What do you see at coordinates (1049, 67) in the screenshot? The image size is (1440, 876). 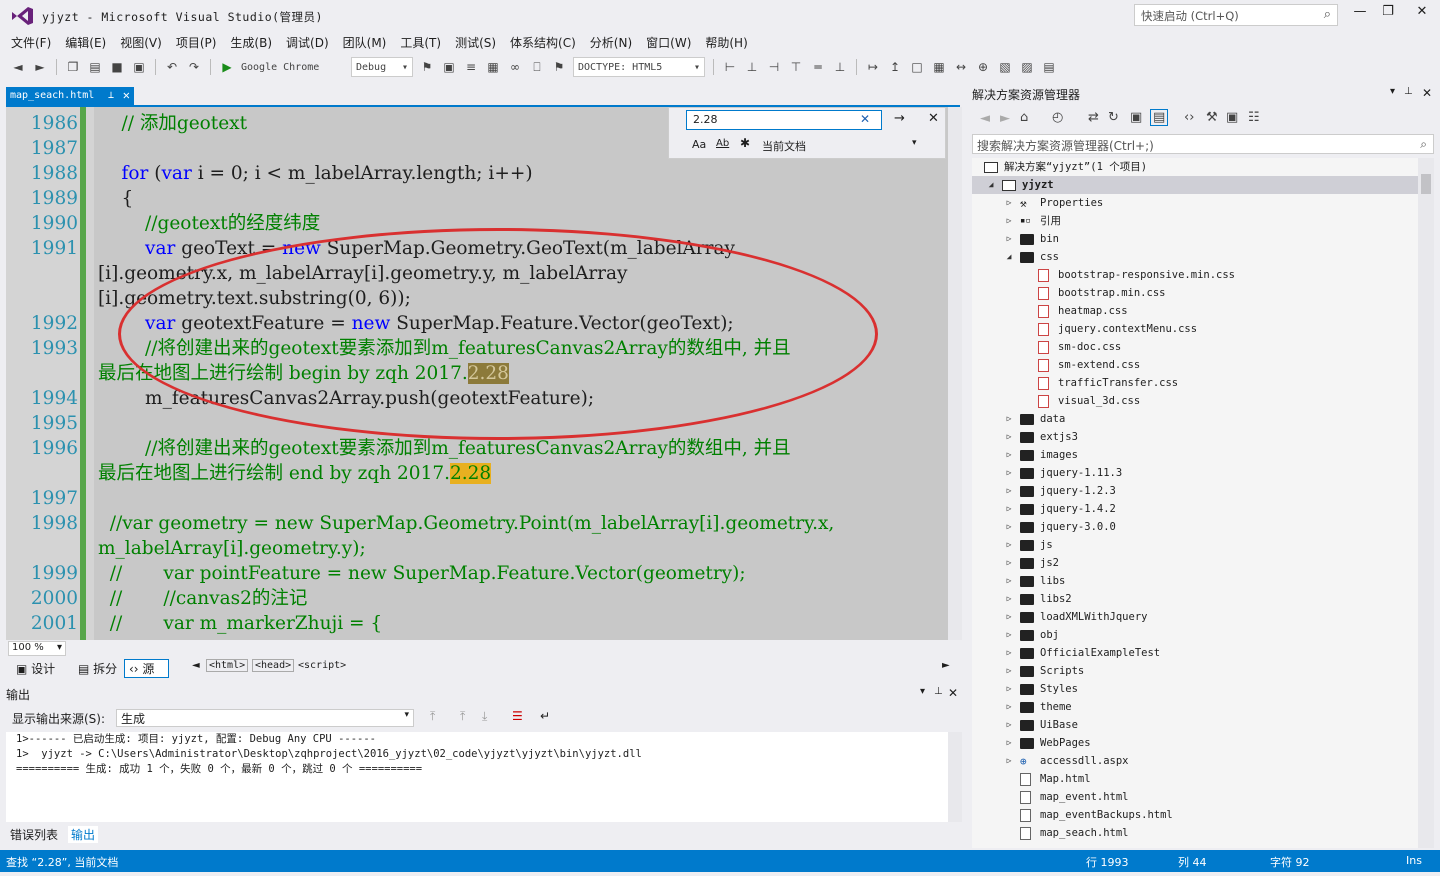 I see `sql-icon: ▤` at bounding box center [1049, 67].